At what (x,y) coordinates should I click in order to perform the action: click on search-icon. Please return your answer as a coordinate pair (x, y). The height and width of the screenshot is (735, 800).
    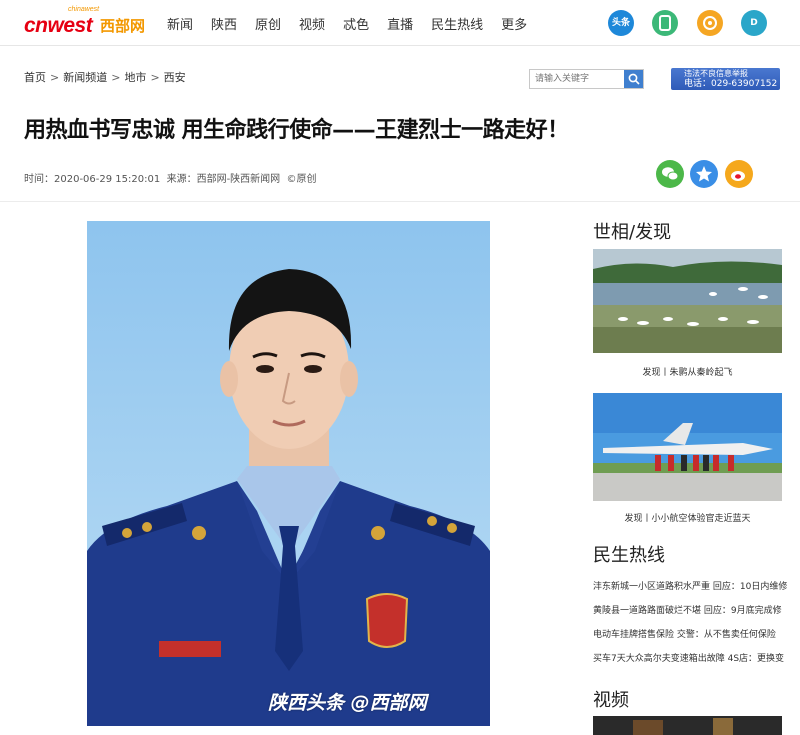
    Looking at the image, I should click on (634, 79).